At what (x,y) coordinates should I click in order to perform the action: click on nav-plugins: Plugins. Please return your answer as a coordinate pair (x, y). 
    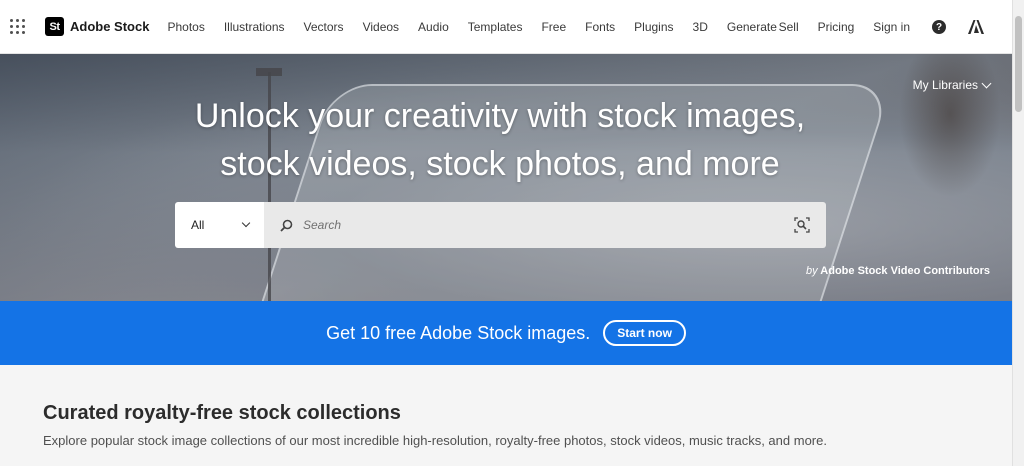
    Looking at the image, I should click on (653, 27).